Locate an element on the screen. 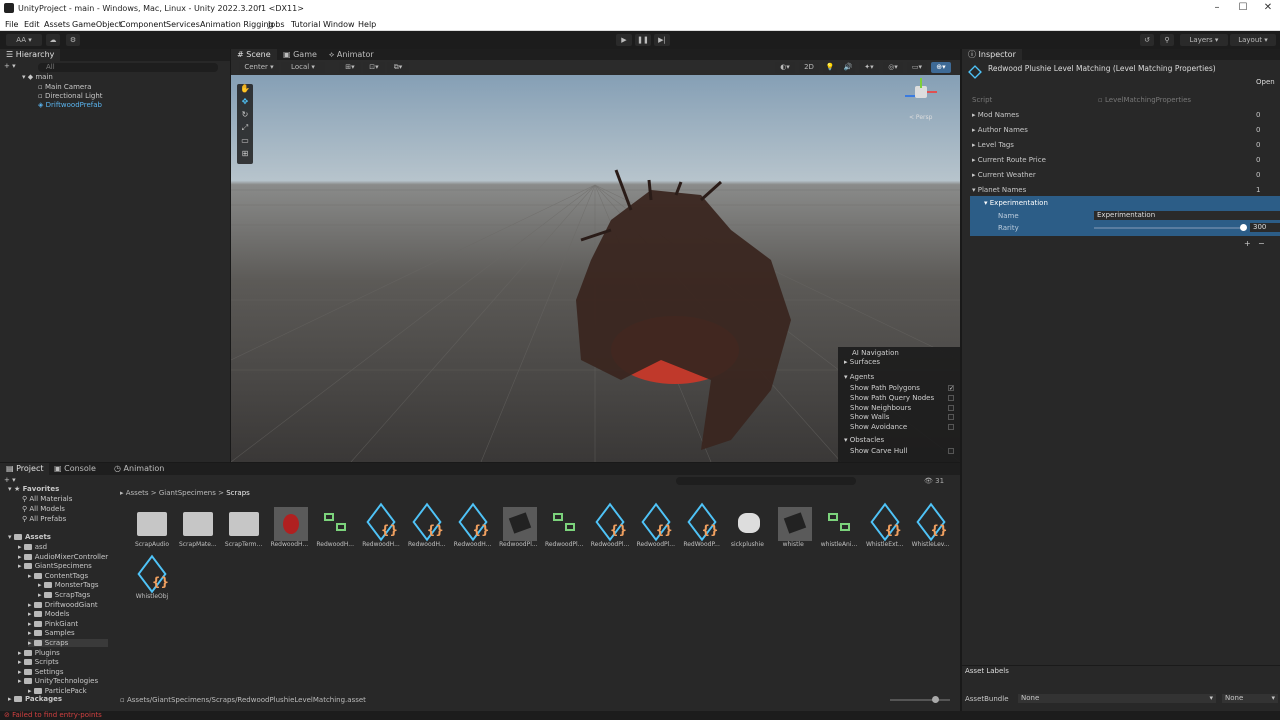 The height and width of the screenshot is (720, 1280). field-planet-names: ▾ Planet Names is located at coordinates (999, 190).